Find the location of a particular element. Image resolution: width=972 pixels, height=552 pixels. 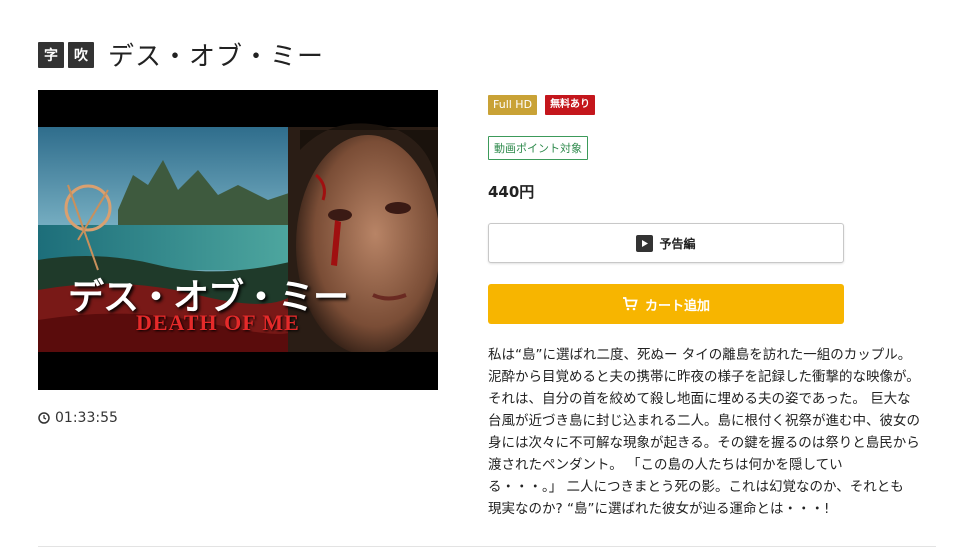

points-eligible-badge: 動画ポイント対象 is located at coordinates (538, 148).